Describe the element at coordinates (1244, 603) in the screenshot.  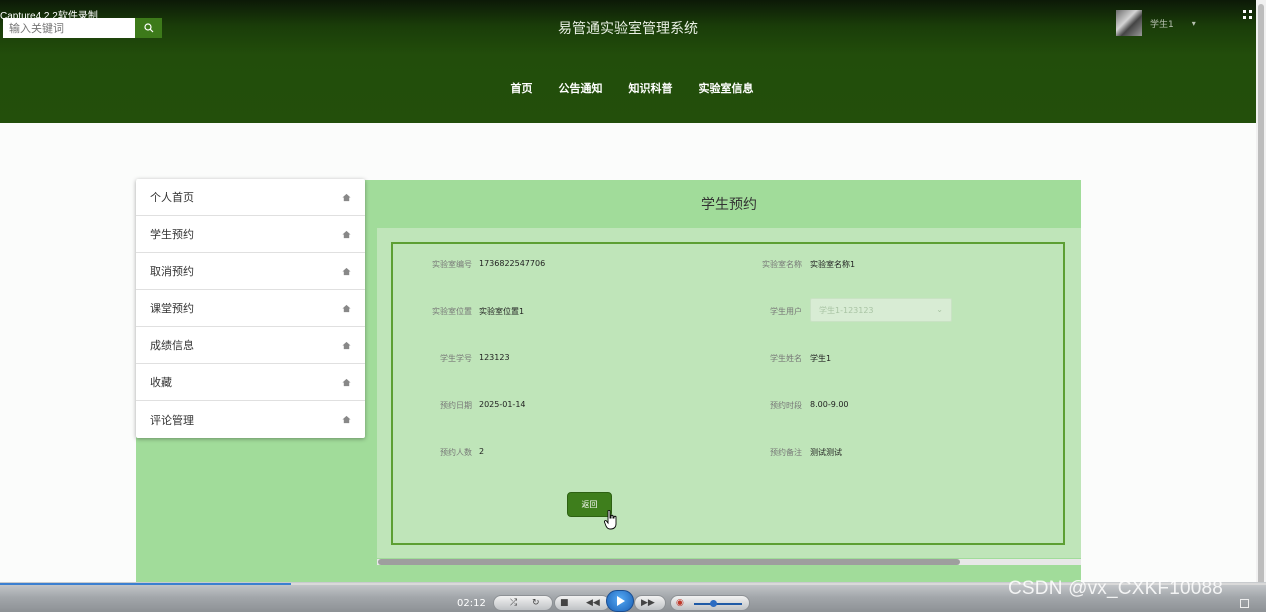
I see `fullscreen-icon` at that location.